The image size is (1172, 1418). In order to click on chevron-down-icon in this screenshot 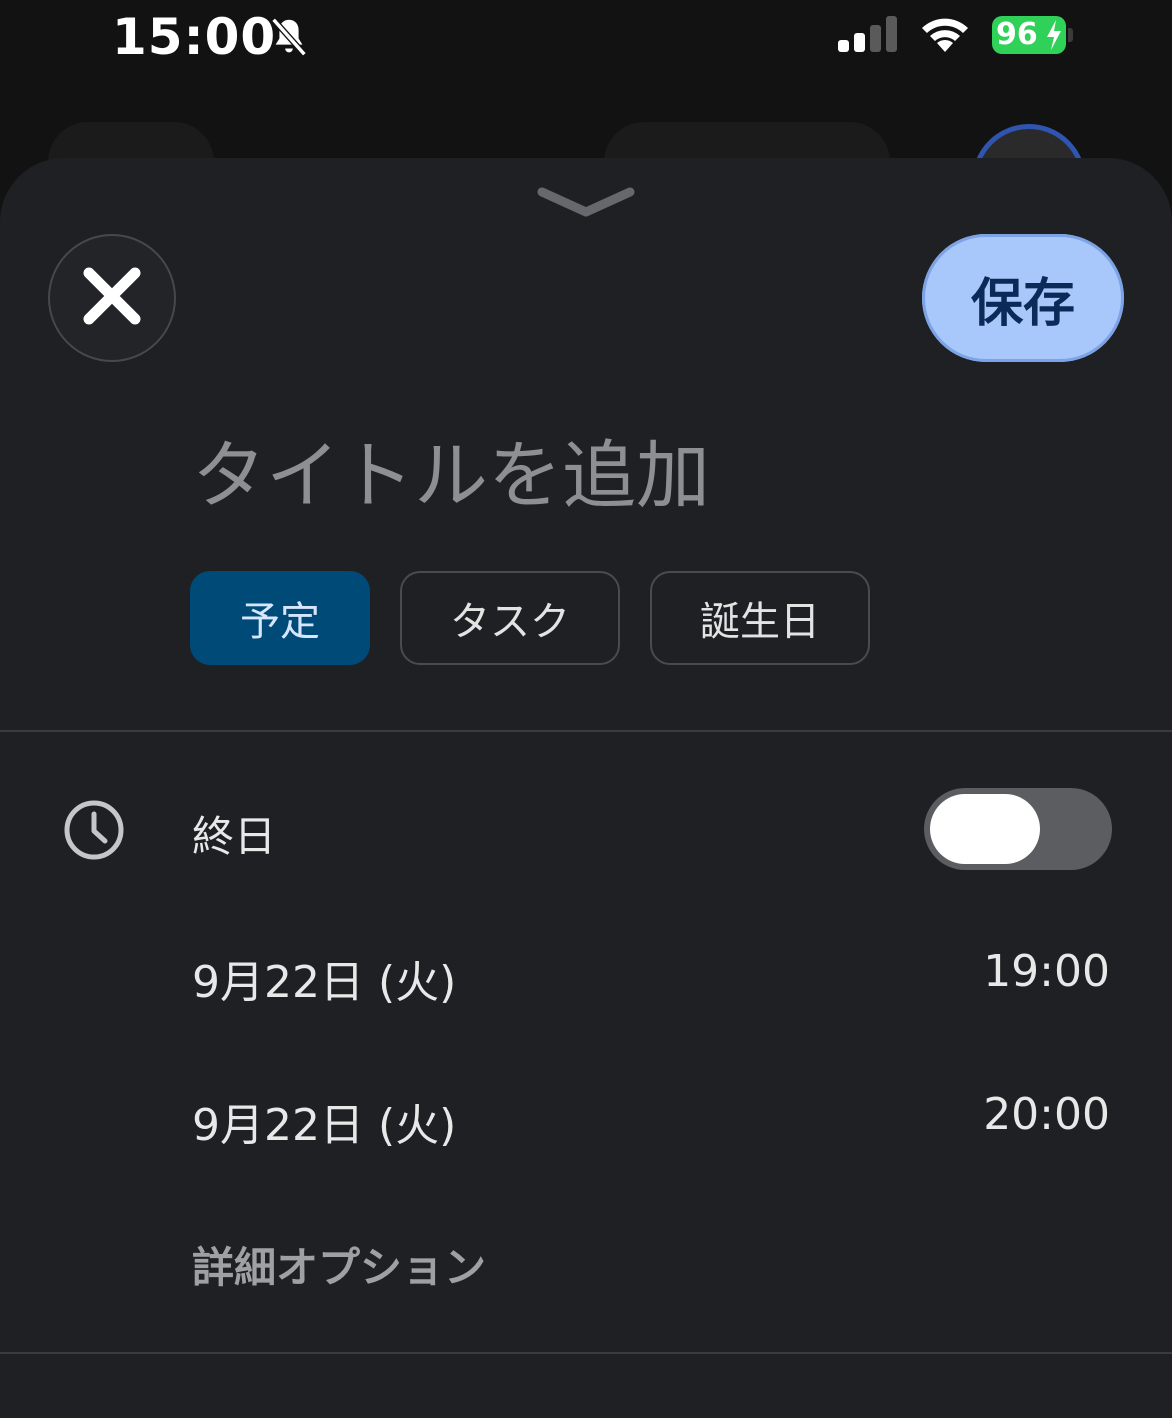, I will do `click(586, 204)`.